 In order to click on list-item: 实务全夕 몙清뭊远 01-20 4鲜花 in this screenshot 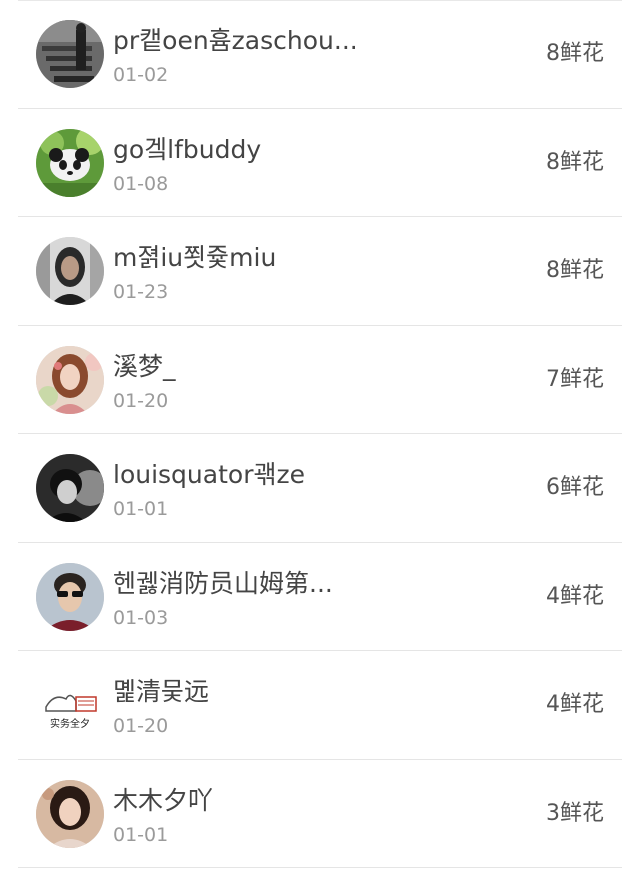, I will do `click(320, 705)`.